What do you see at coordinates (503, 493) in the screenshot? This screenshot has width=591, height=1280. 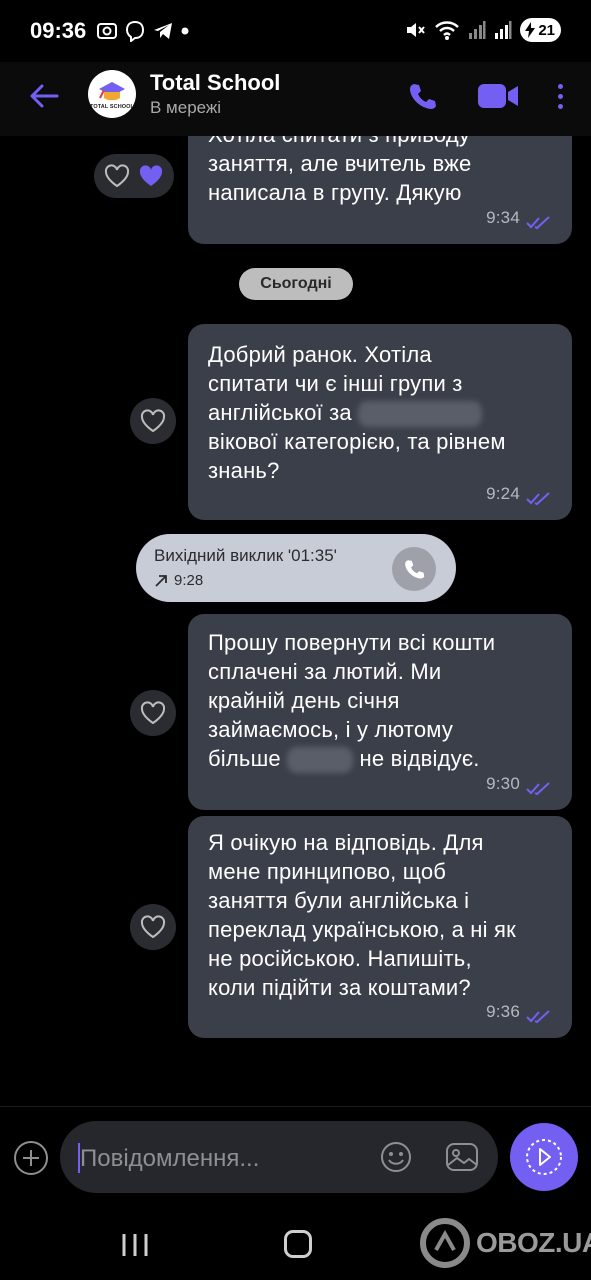 I see `message-time: 9:24` at bounding box center [503, 493].